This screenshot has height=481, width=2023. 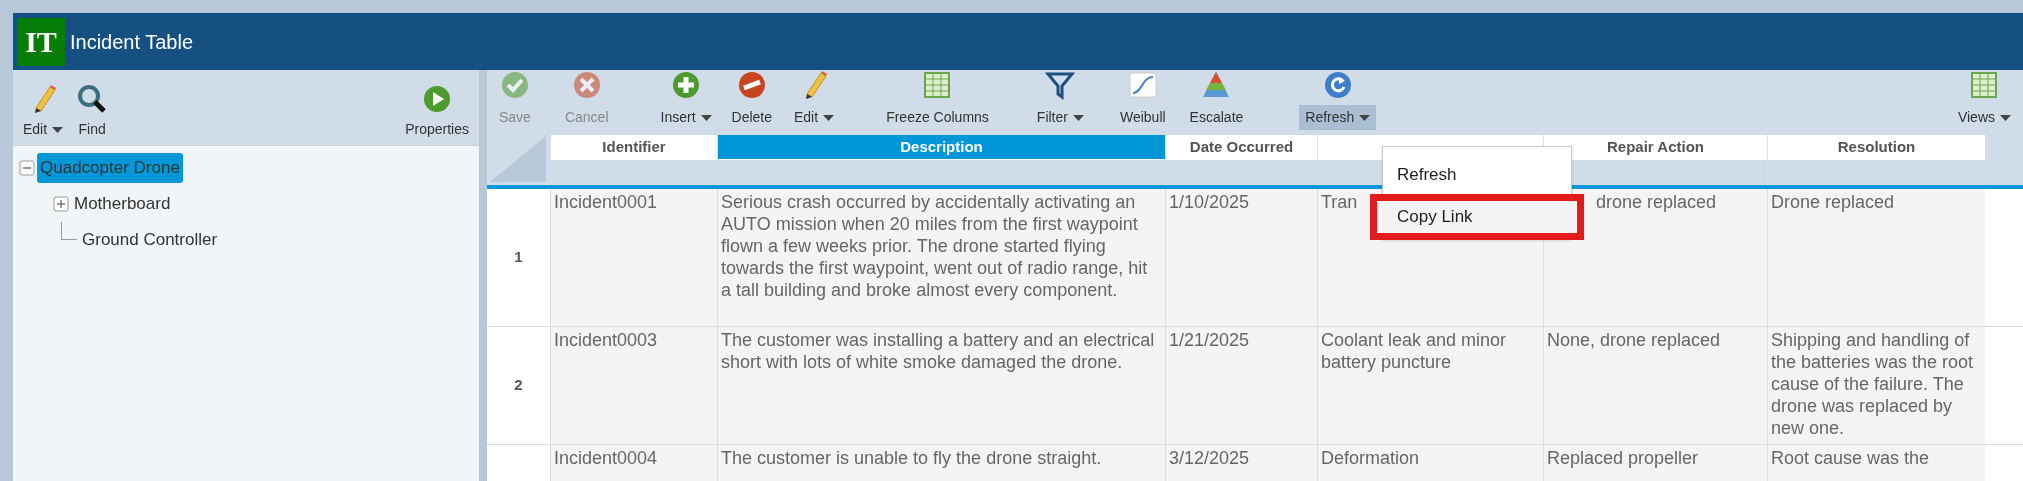 I want to click on table-cell: 3/12/2025, so click(x=1241, y=463).